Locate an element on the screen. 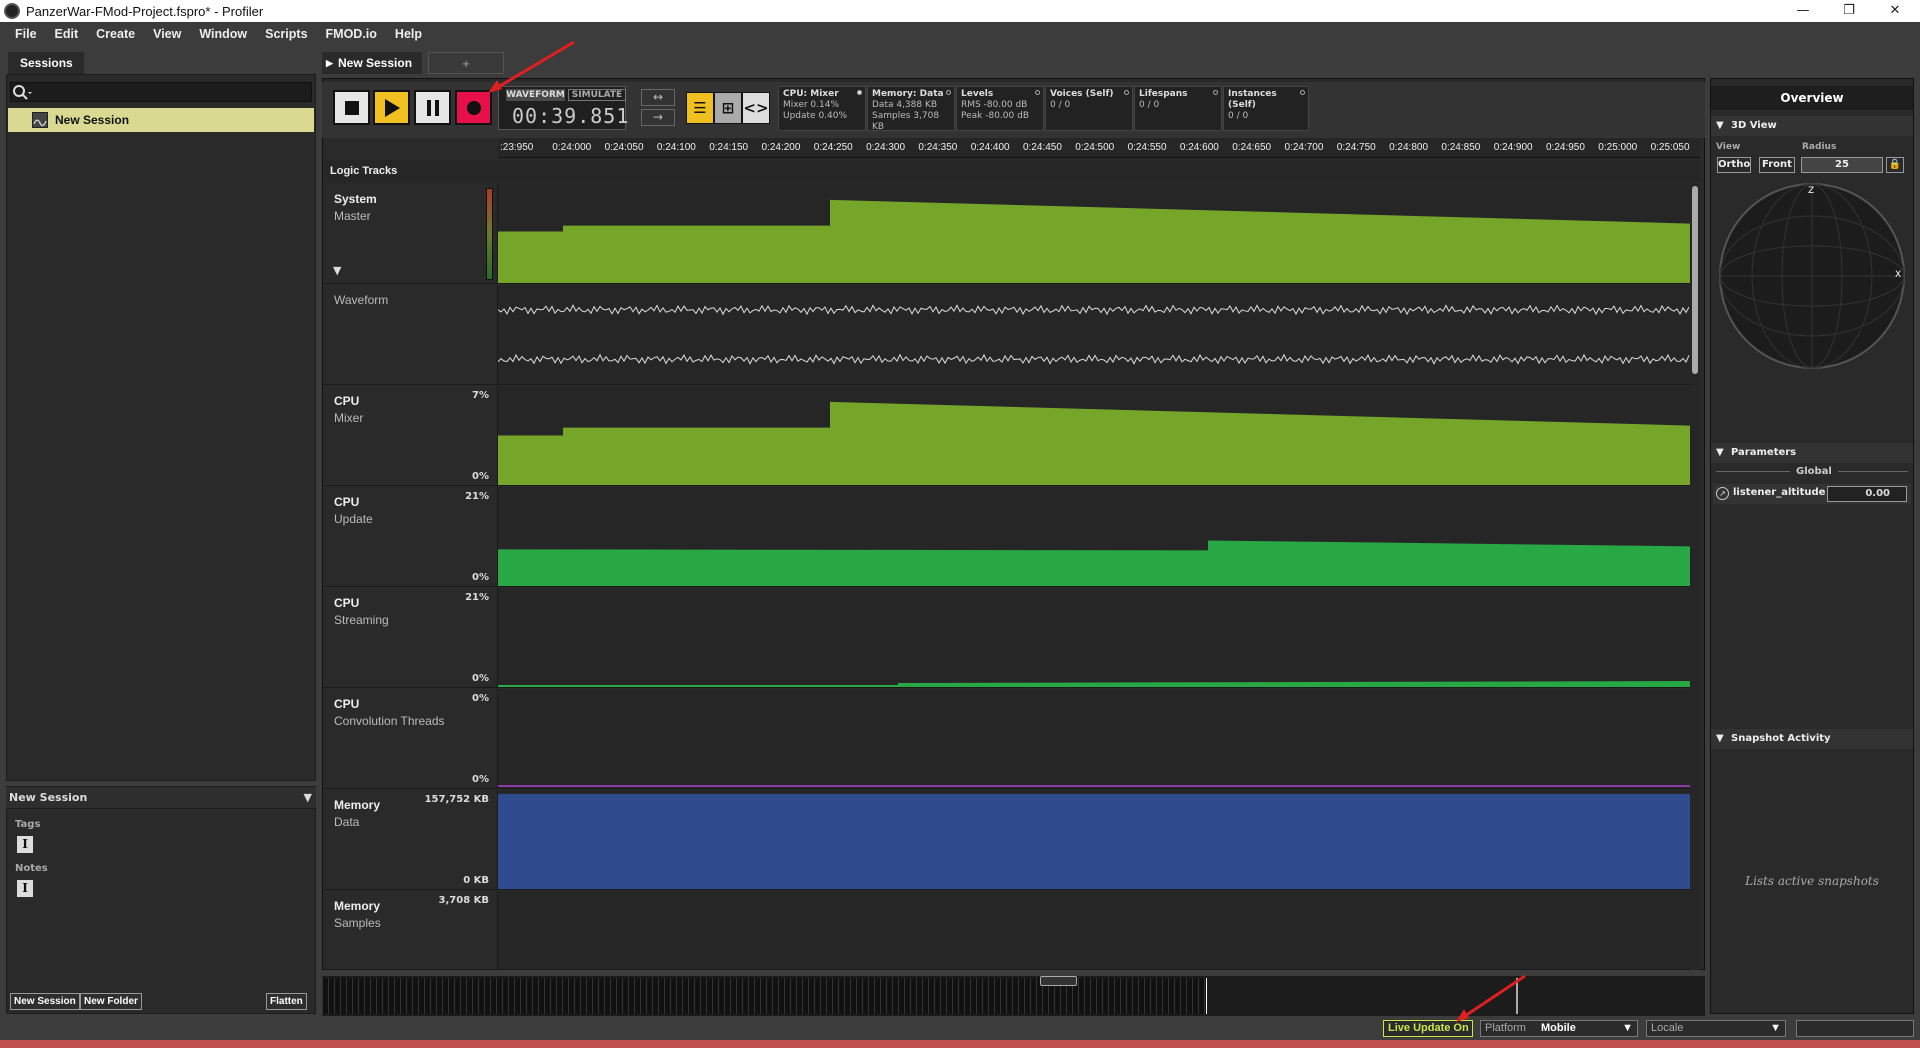 Image resolution: width=1920 pixels, height=1048 pixels. menu-window: Window is located at coordinates (223, 34).